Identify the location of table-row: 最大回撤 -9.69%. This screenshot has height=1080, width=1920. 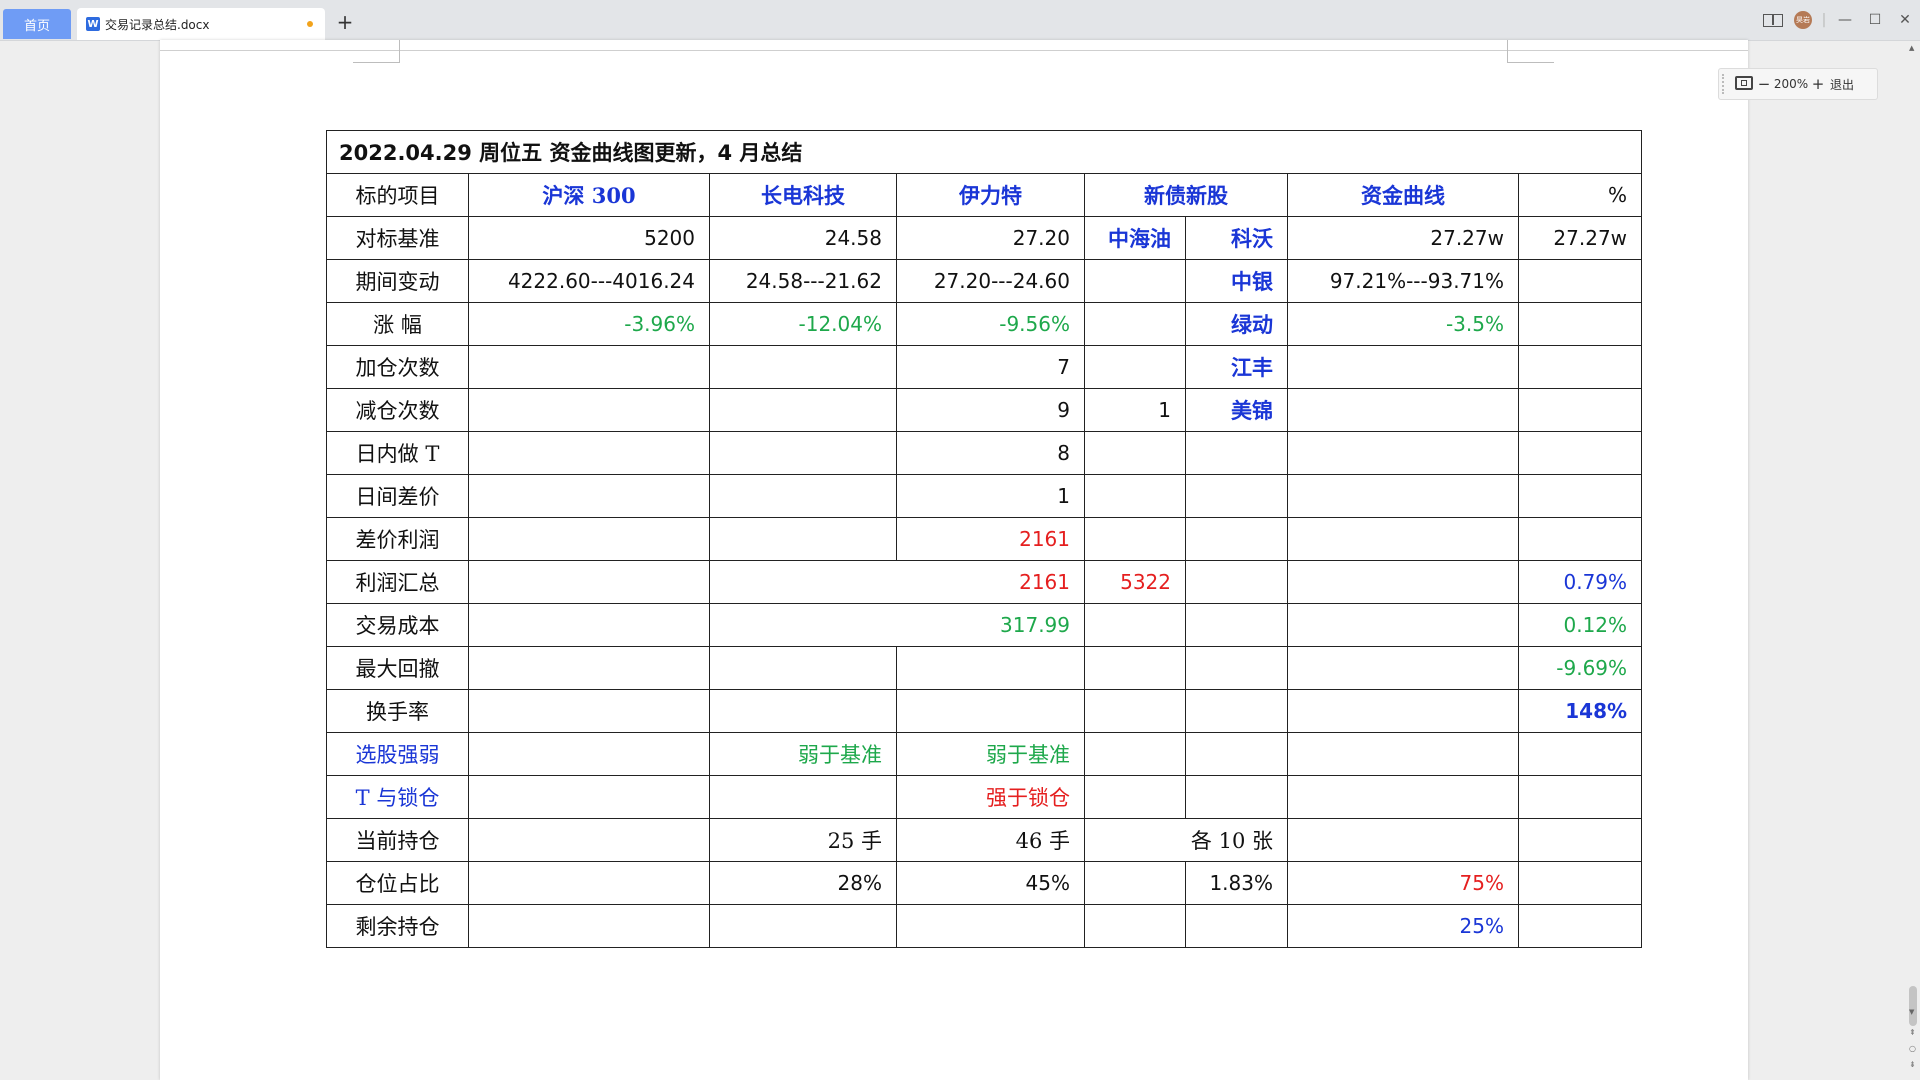
(984, 668).